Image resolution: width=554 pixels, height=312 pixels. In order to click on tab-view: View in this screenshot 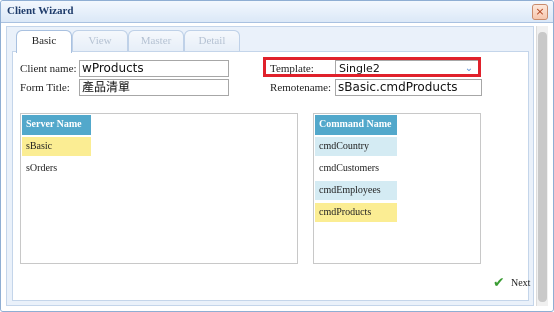, I will do `click(100, 41)`.